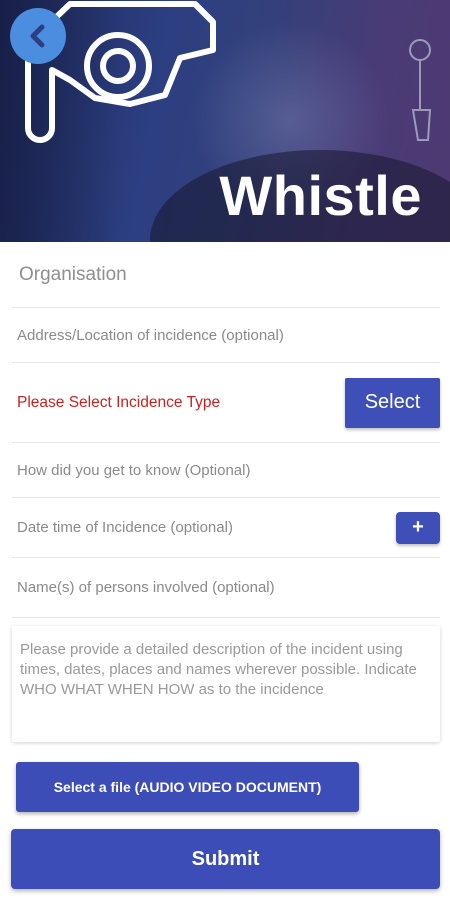 Image resolution: width=450 pixels, height=900 pixels. Describe the element at coordinates (226, 275) in the screenshot. I see `organisation-field: Organisation` at that location.